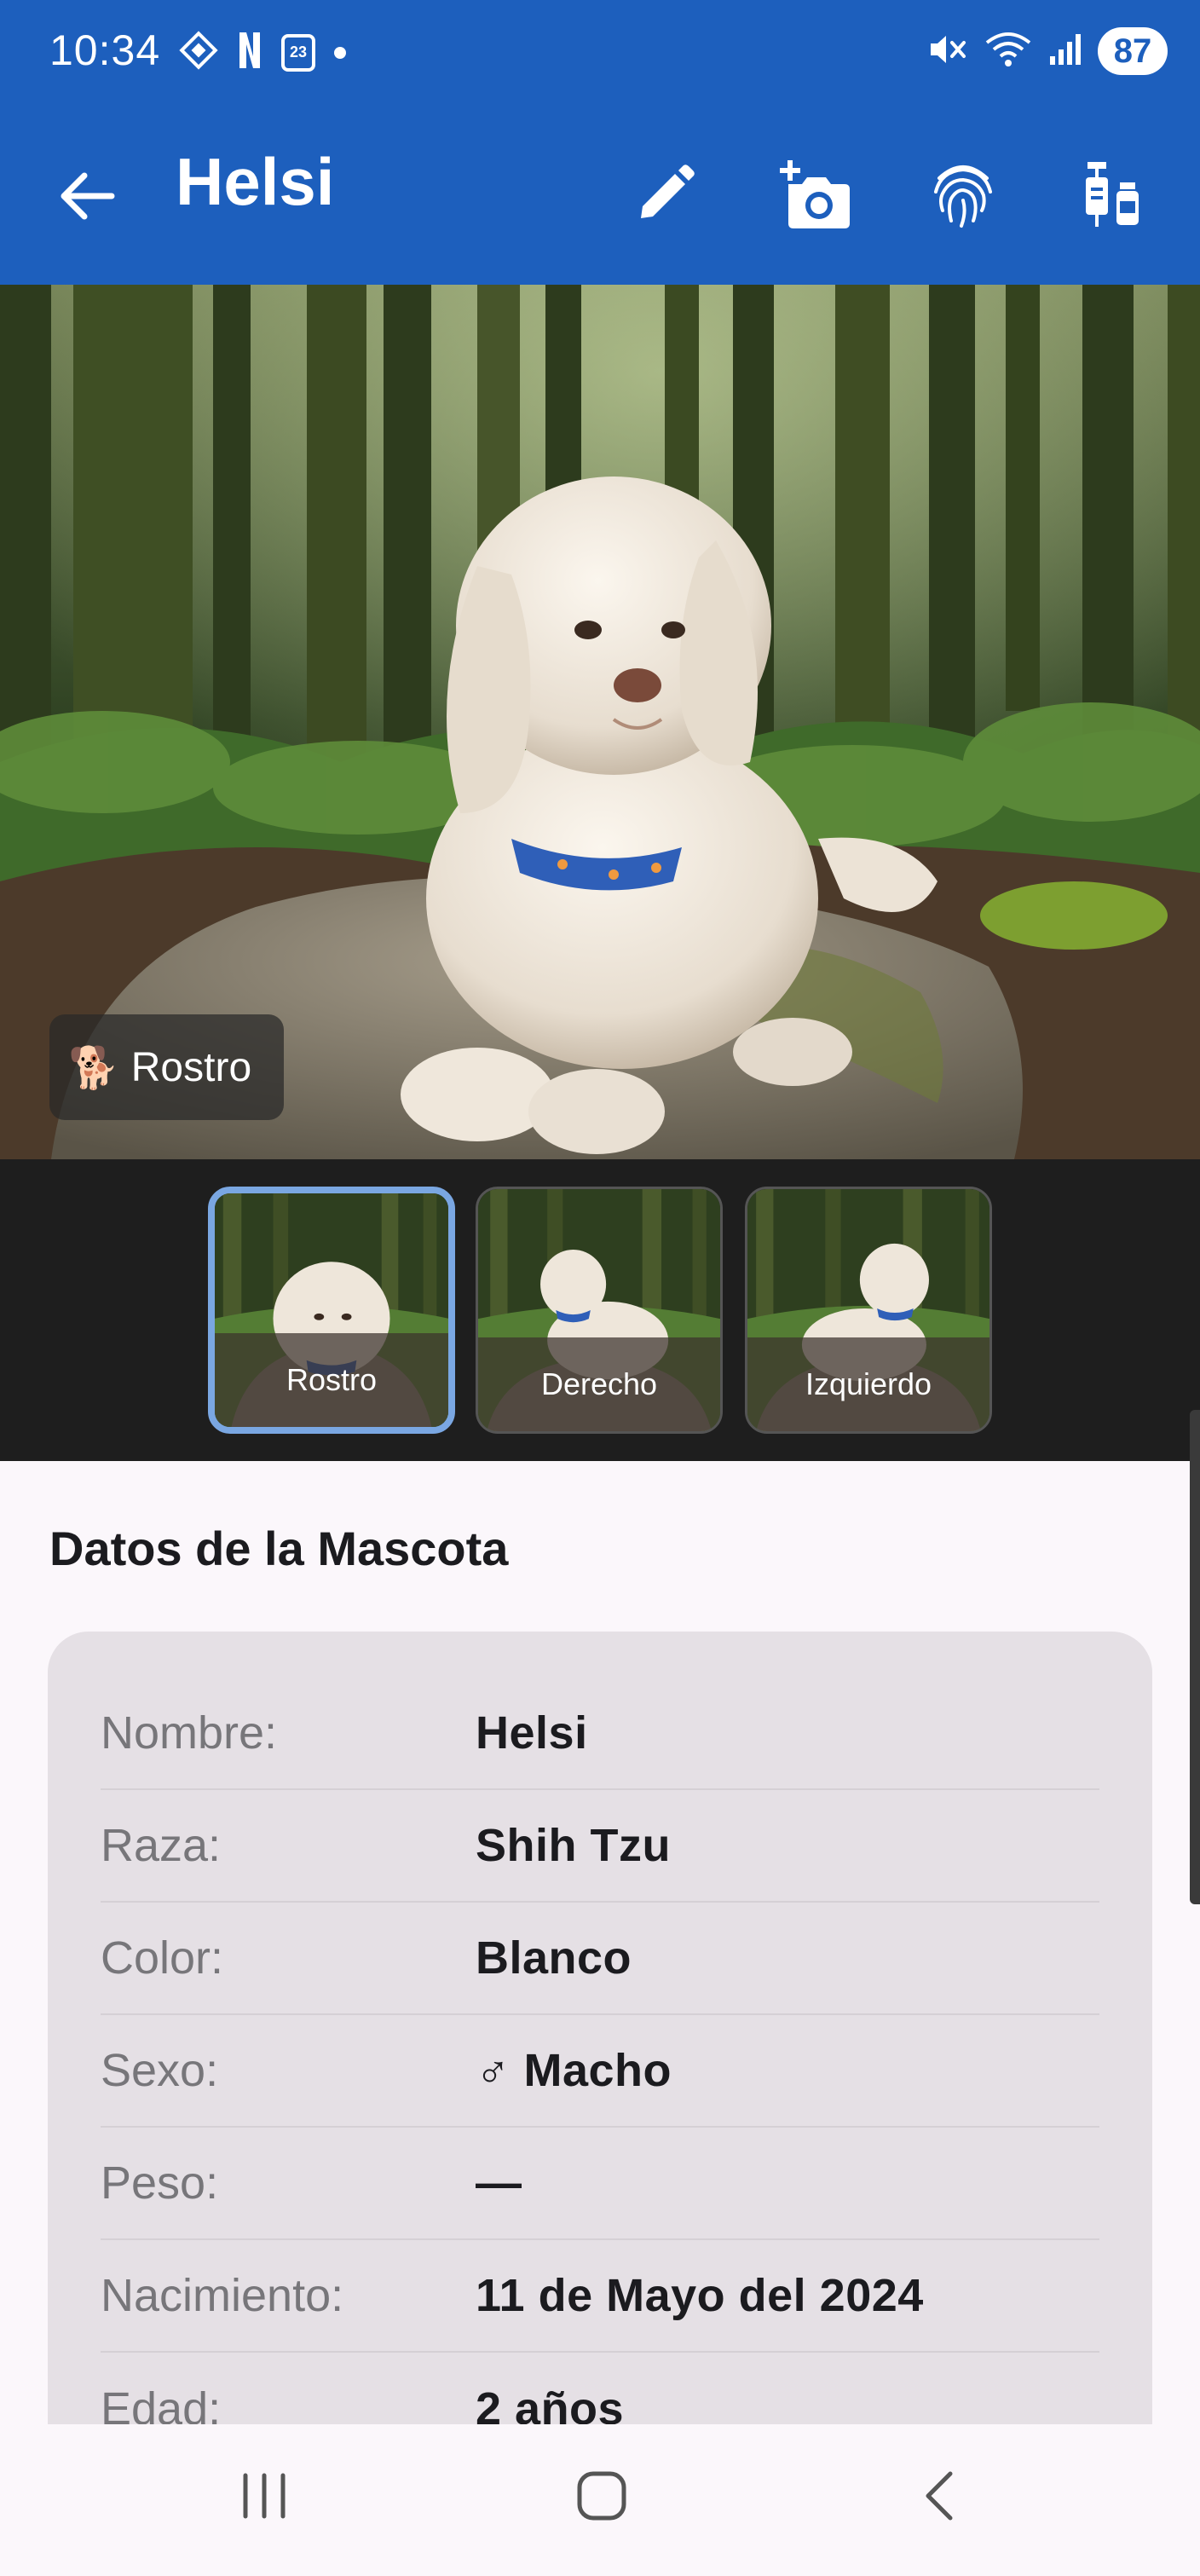  I want to click on photo-angle-chip: 🐕 Rostro, so click(167, 1067).